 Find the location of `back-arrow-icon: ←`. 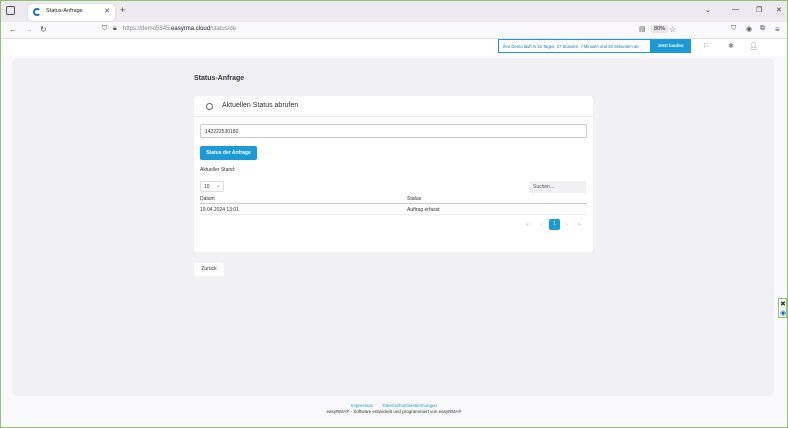

back-arrow-icon: ← is located at coordinates (13, 29).